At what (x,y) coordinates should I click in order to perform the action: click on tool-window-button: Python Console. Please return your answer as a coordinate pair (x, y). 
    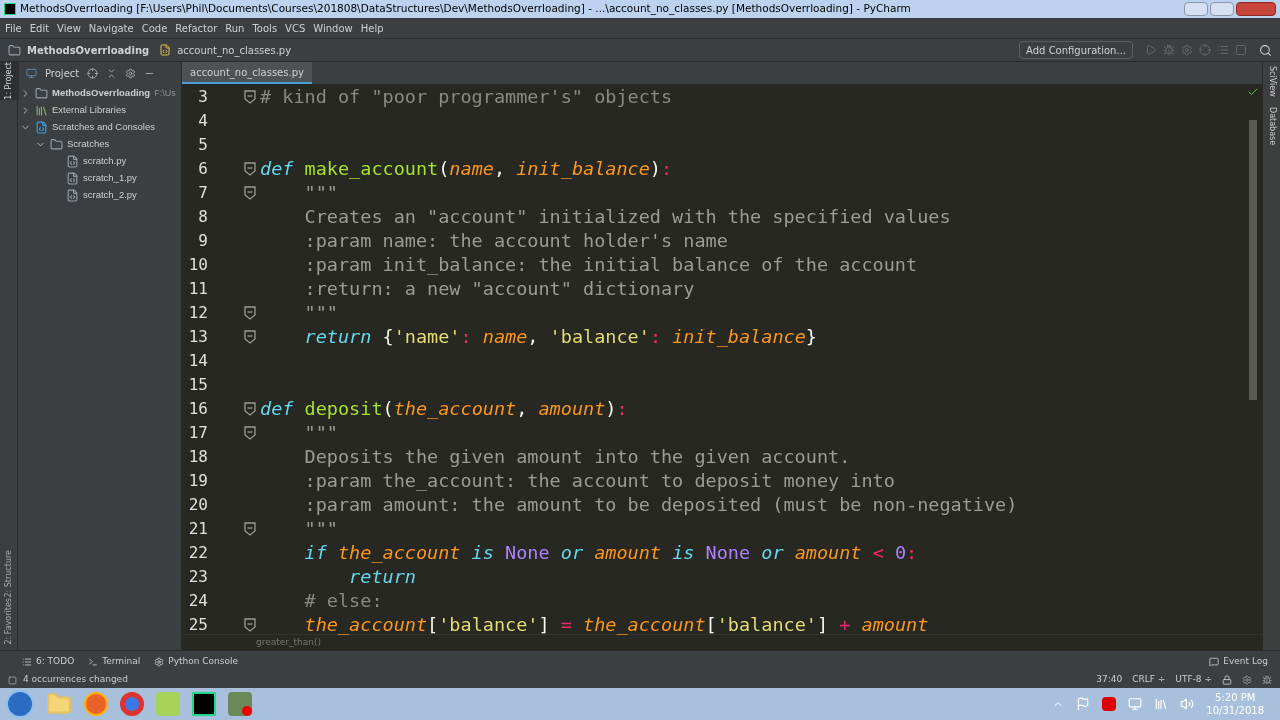
    Looking at the image, I should click on (203, 661).